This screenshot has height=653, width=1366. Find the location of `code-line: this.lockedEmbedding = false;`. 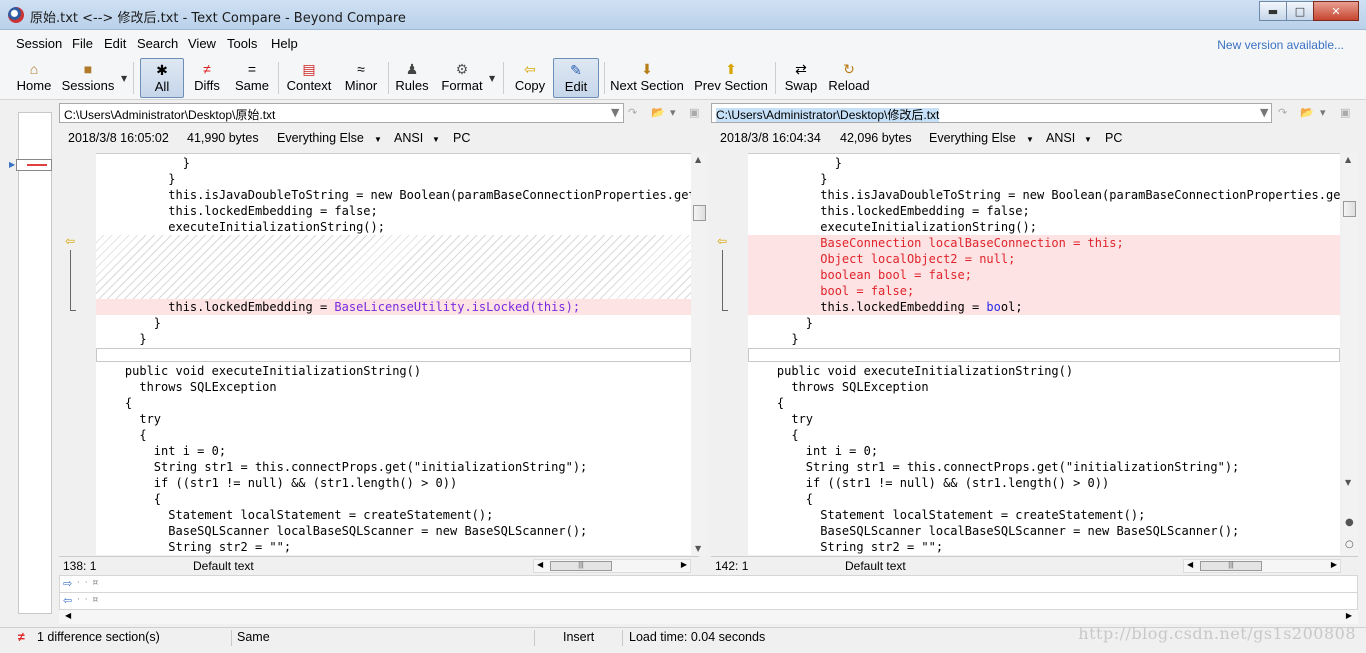

code-line: this.lockedEmbedding = false; is located at coordinates (889, 211).